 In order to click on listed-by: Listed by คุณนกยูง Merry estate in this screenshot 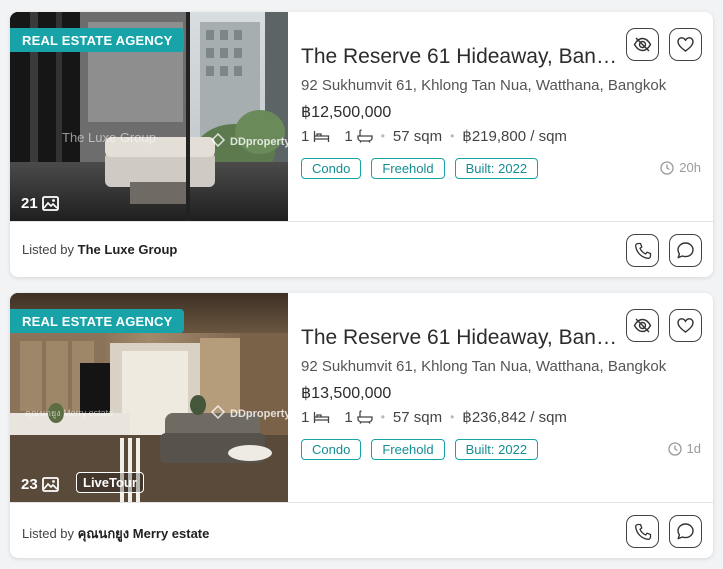, I will do `click(115, 533)`.